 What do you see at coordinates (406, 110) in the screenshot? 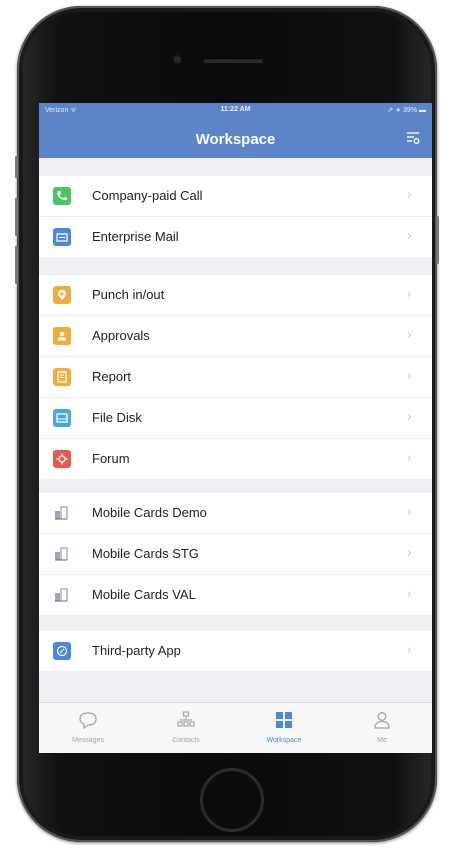
I see `battery-indicator: ⇗ ∗ 39% ▬` at bounding box center [406, 110].